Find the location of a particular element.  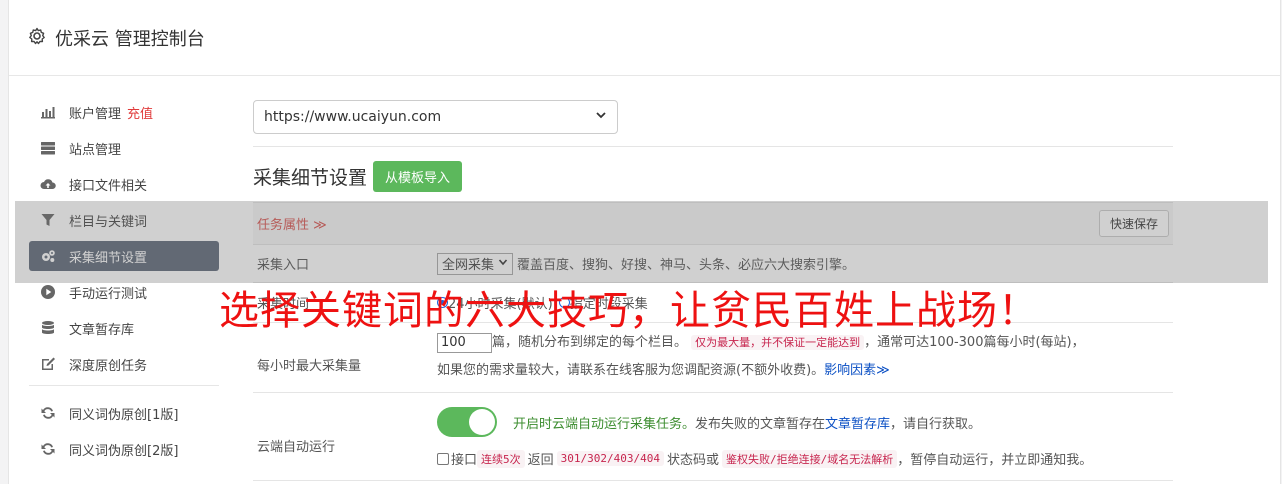

sidebar-item-account: 账户管理 充值 is located at coordinates (124, 112).